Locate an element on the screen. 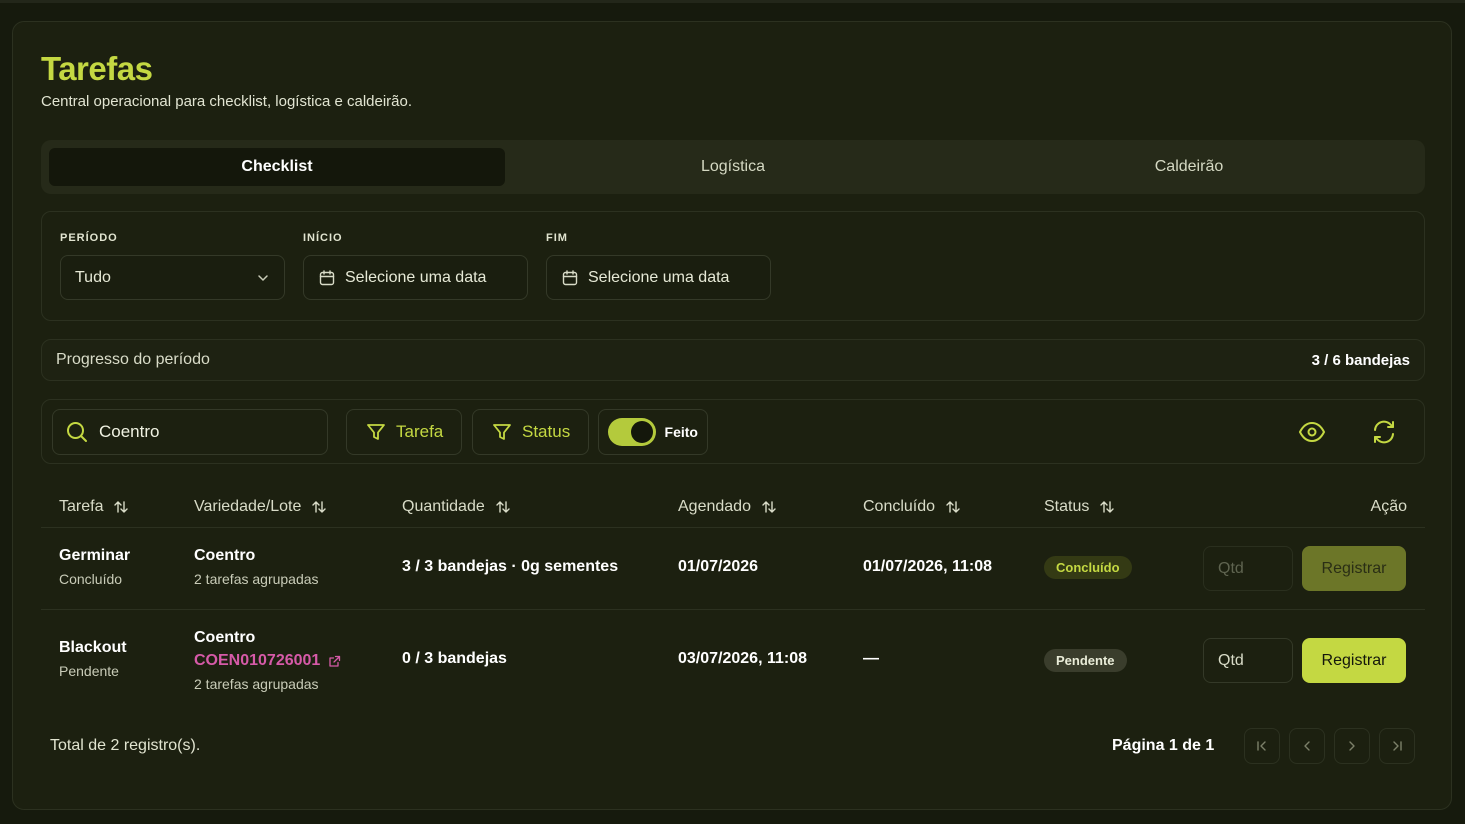  inicio-placeholder: Selecione uma data is located at coordinates (416, 277).